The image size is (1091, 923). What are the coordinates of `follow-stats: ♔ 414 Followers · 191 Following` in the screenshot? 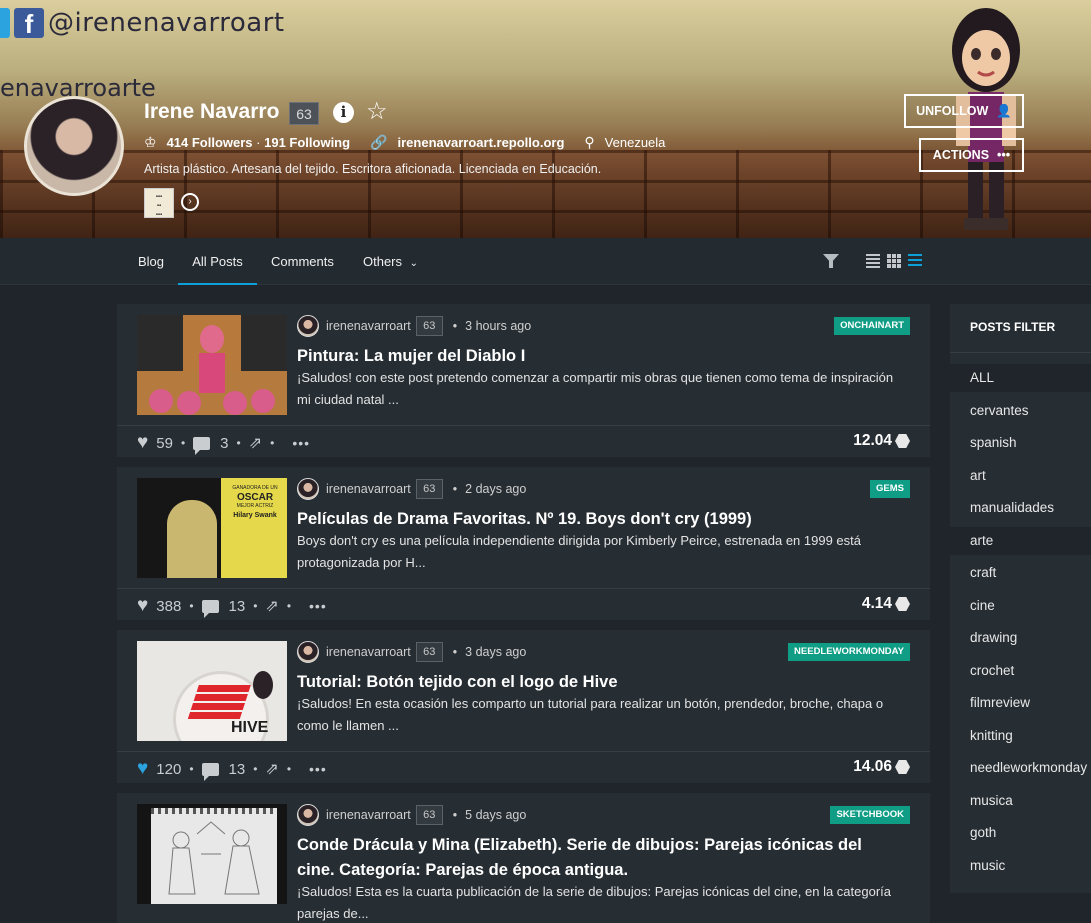 It's located at (247, 142).